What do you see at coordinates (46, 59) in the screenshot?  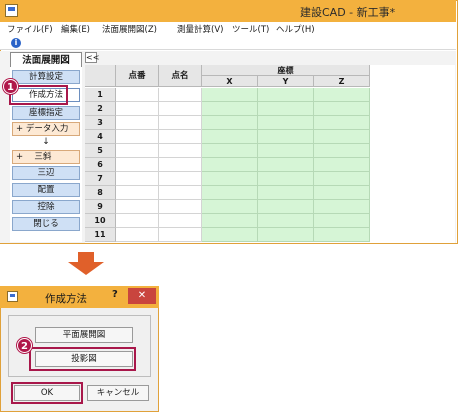 I see `tab-slope-development: 法面展開図` at bounding box center [46, 59].